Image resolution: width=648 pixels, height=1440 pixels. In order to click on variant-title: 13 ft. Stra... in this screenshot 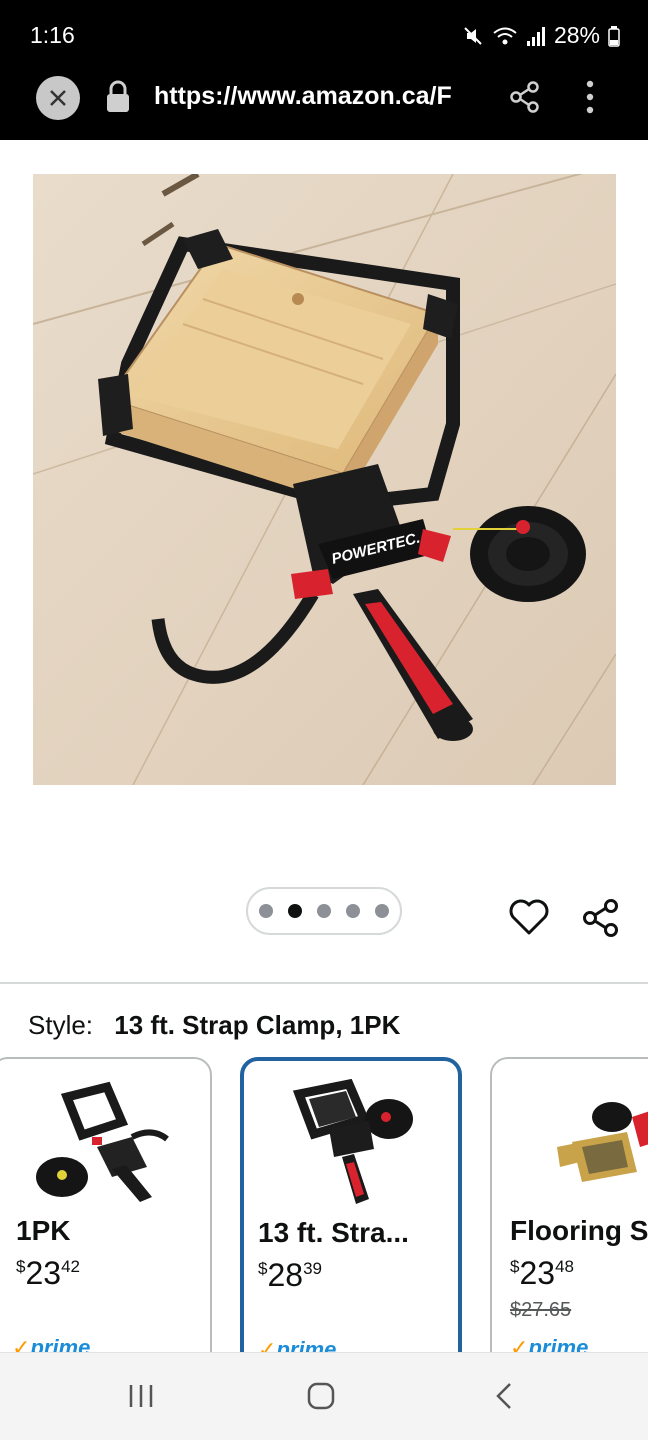, I will do `click(333, 1232)`.